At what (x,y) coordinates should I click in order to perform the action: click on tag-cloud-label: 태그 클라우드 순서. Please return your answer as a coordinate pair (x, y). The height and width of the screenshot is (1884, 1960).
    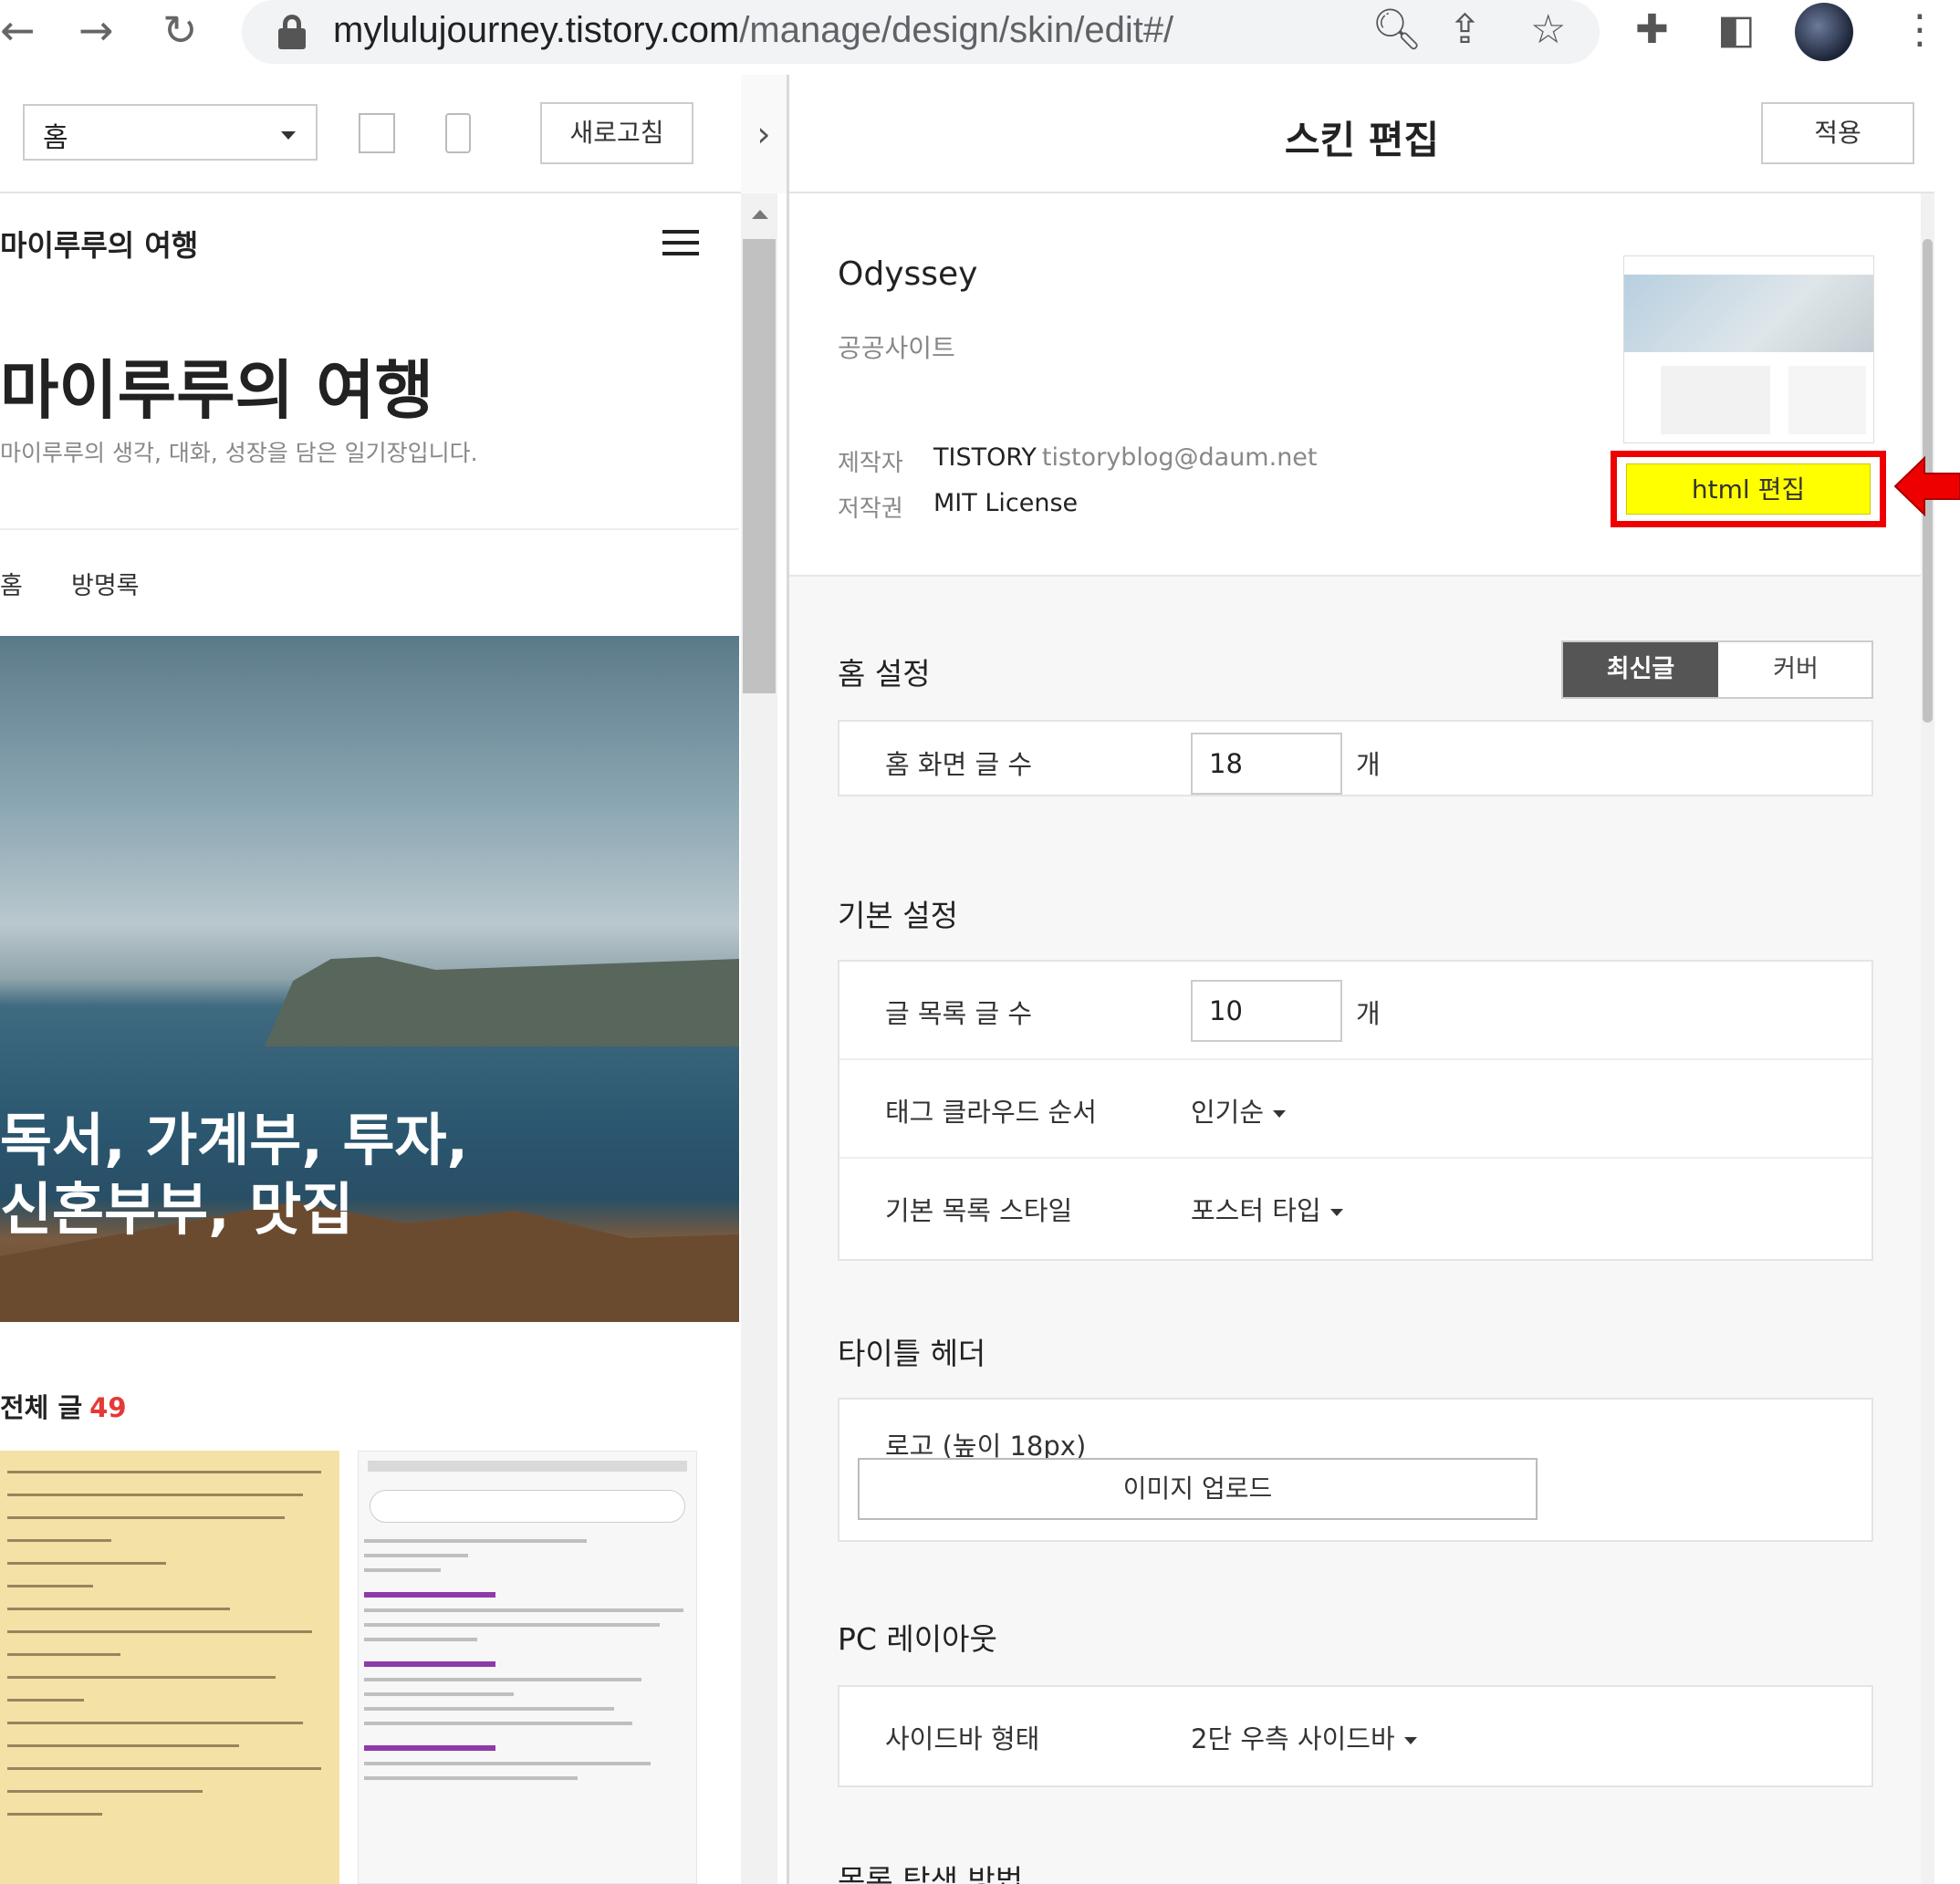
    Looking at the image, I should click on (991, 1112).